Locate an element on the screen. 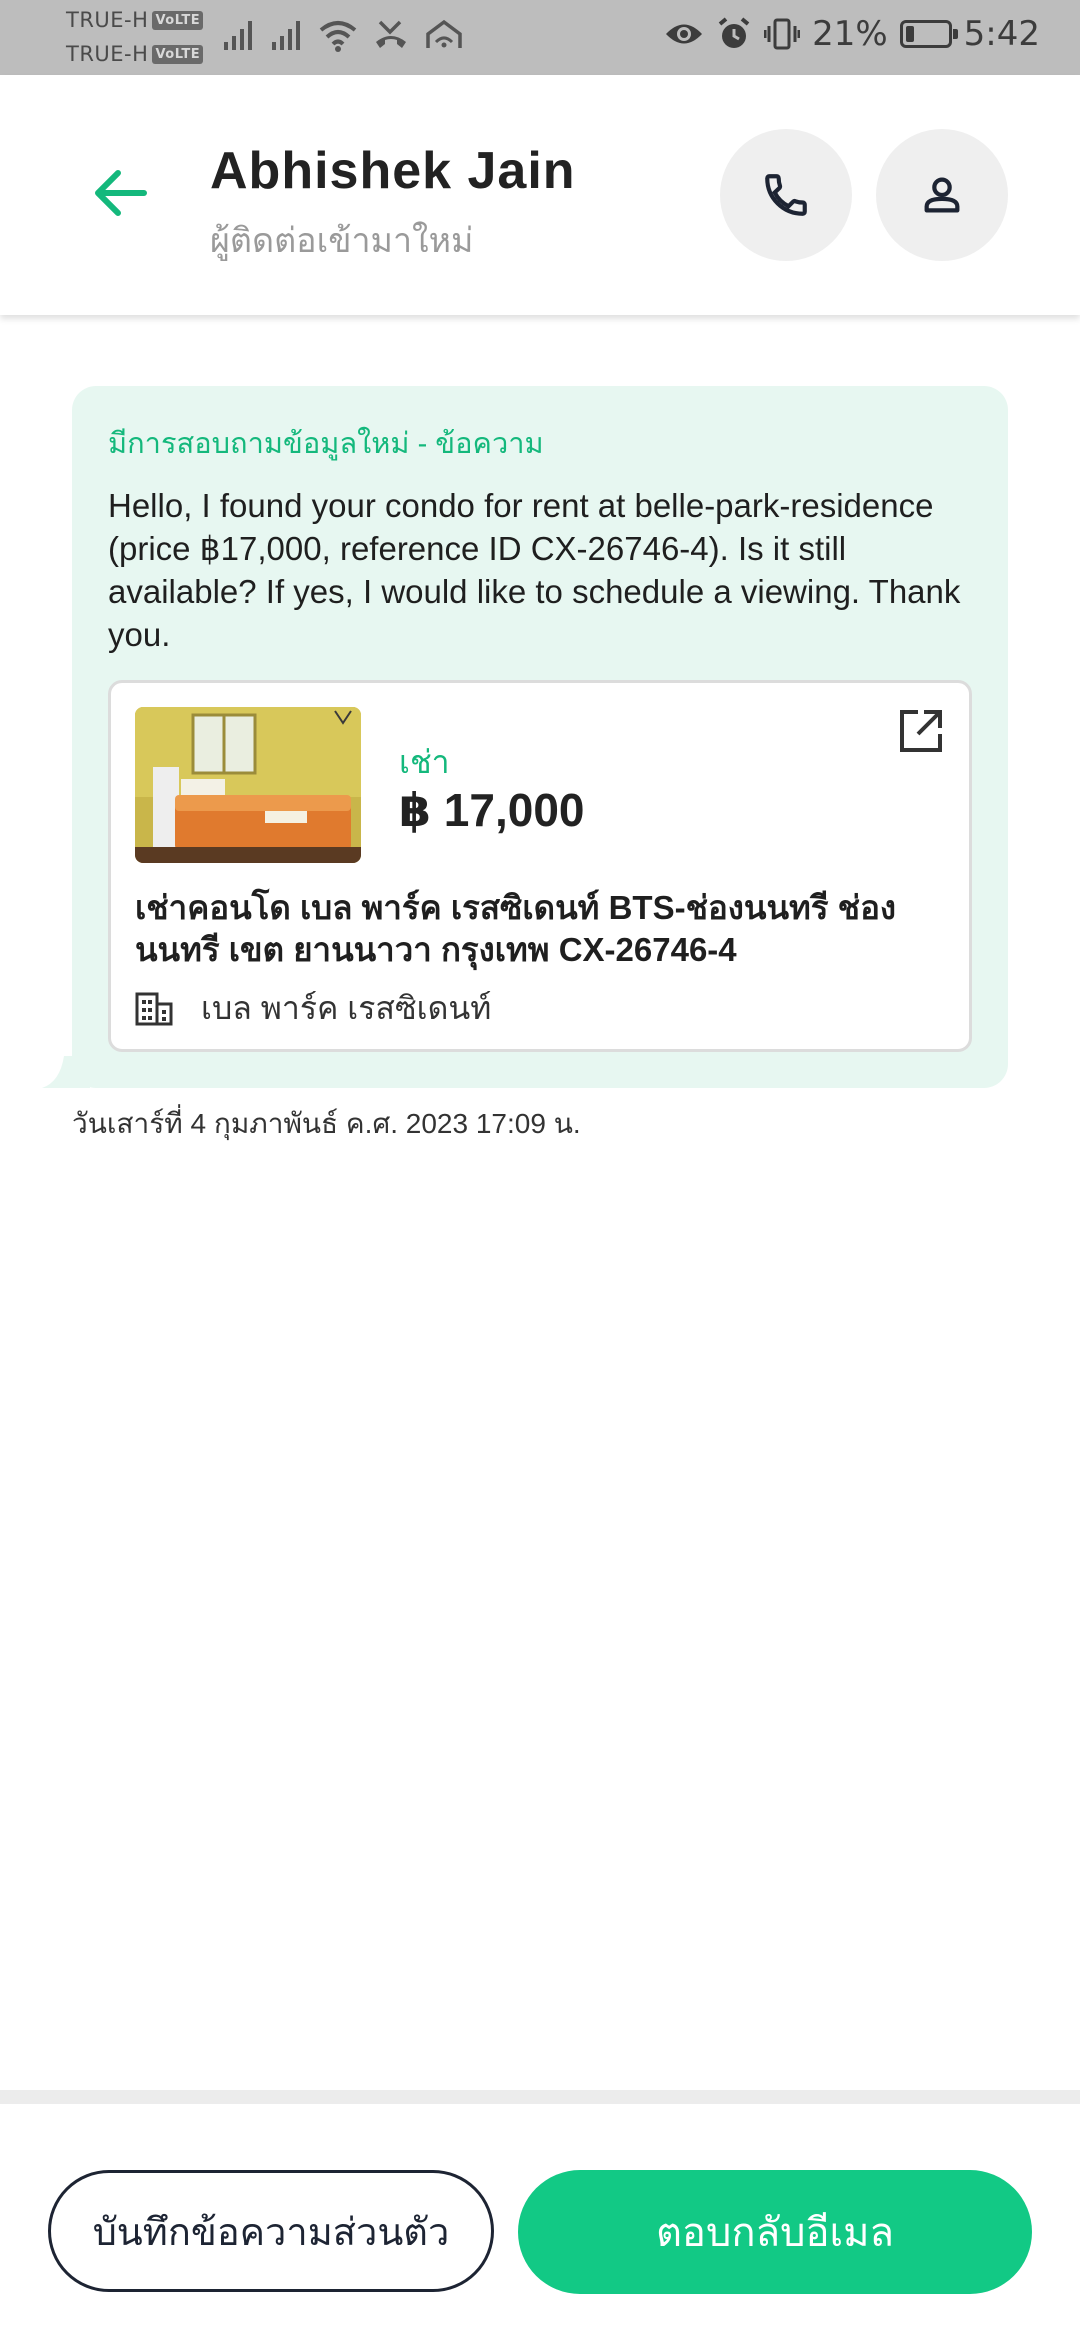 Image resolution: width=1080 pixels, height=2340 pixels. bedroom-photo is located at coordinates (248, 785).